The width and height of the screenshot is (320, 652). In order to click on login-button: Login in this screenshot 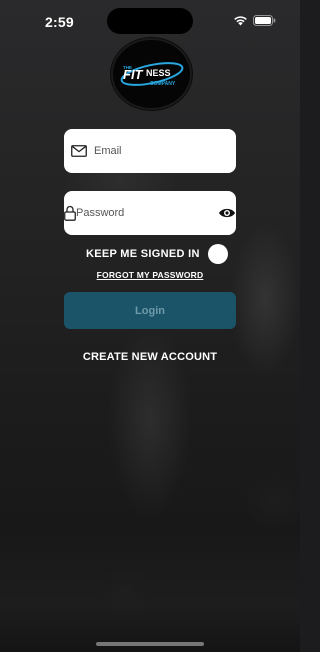, I will do `click(150, 310)`.